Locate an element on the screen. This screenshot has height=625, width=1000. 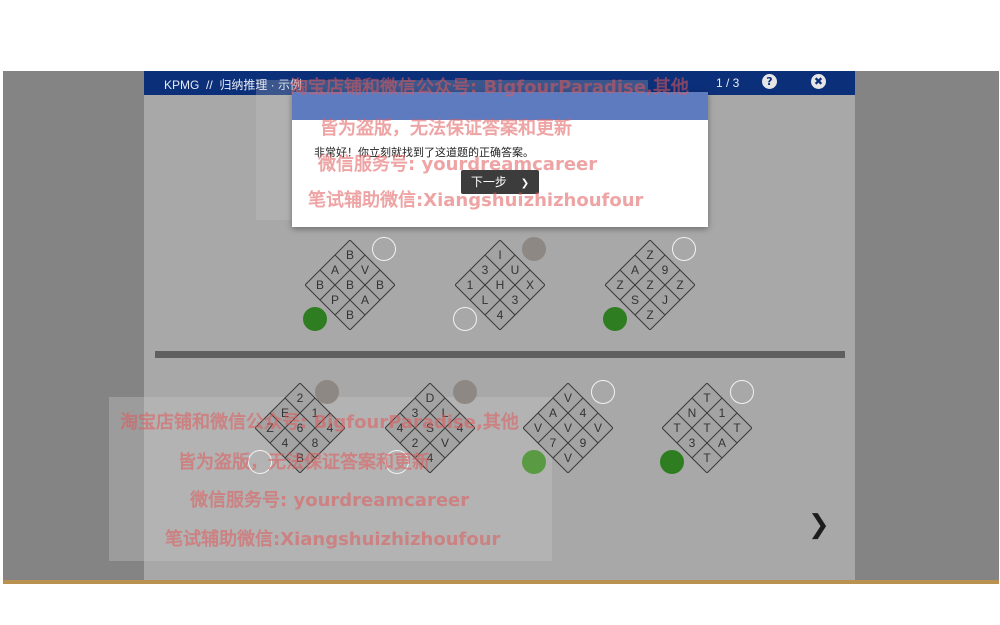
grid-cell: H is located at coordinates (500, 285).